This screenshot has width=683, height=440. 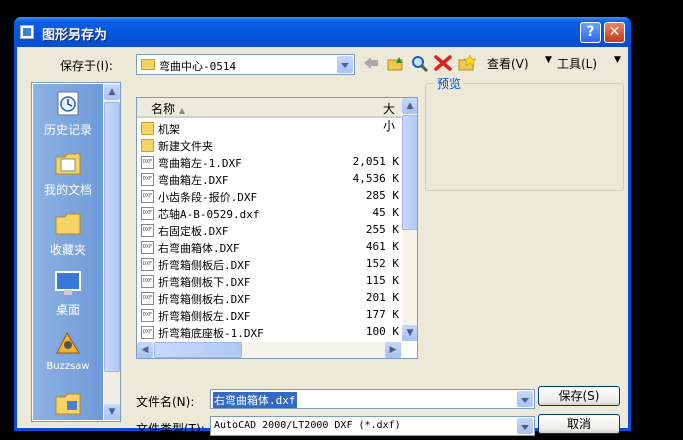 I want to click on place-desktop: 桌面, so click(x=68, y=293).